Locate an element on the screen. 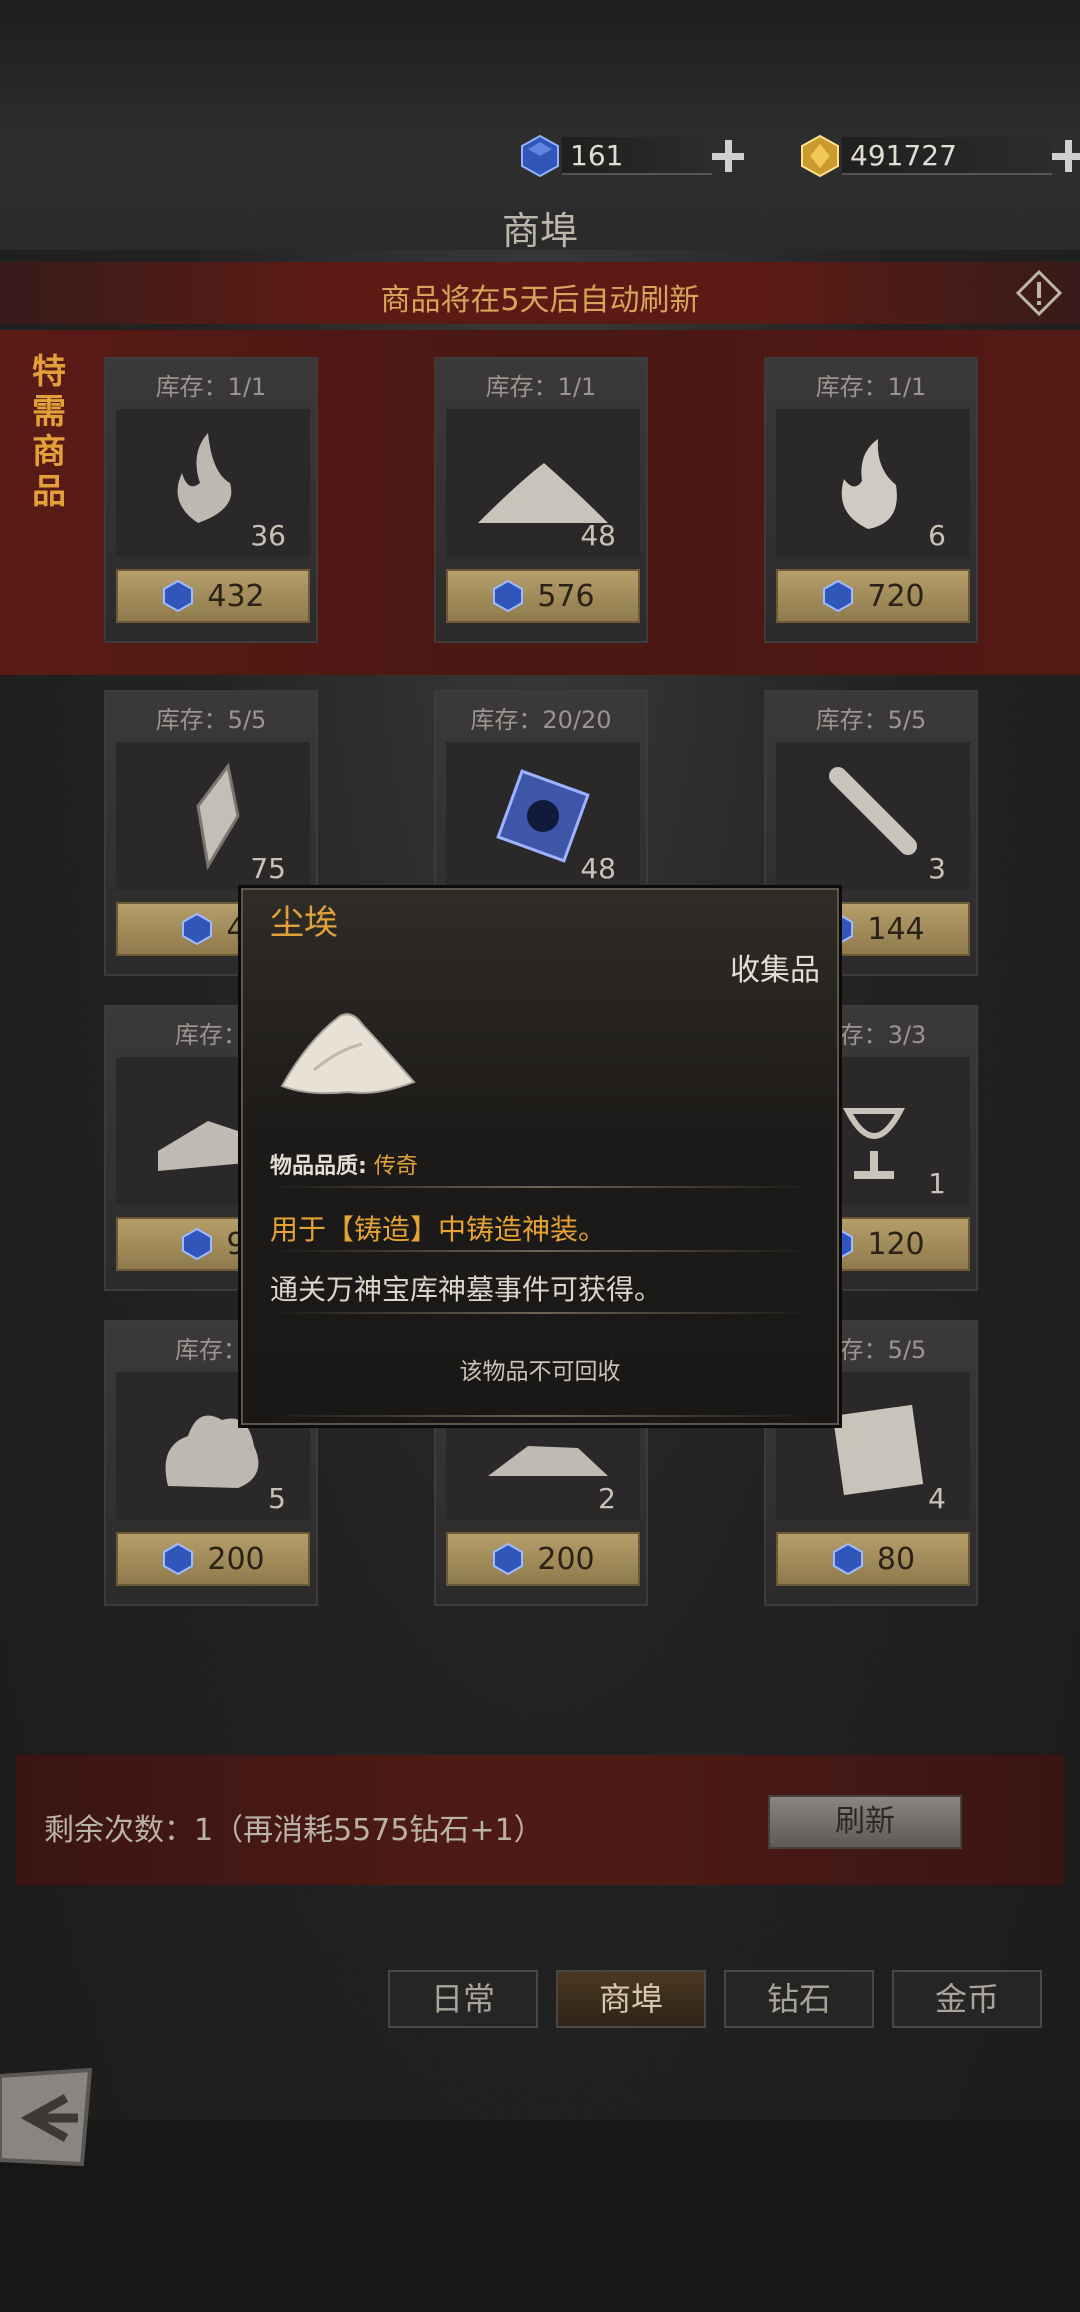 The image size is (1080, 2312). item-price: 80 is located at coordinates (896, 1559).